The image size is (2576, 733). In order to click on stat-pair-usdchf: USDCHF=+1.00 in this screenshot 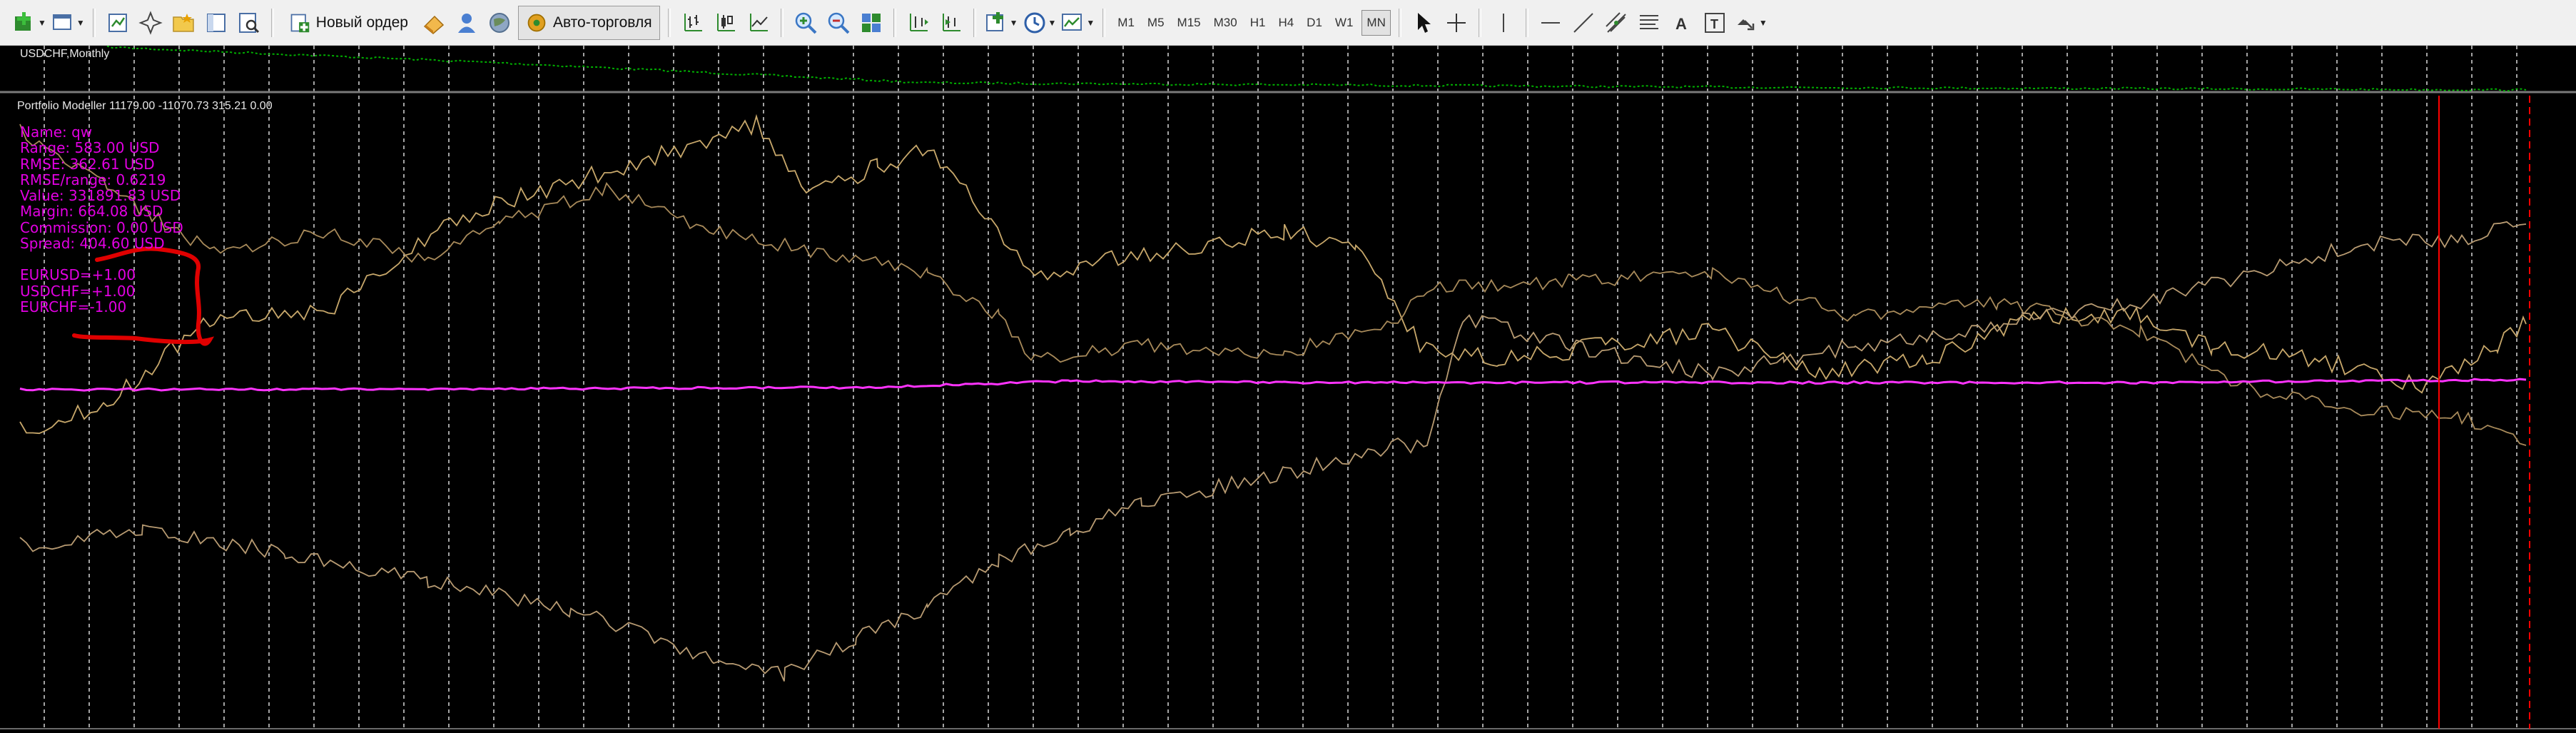, I will do `click(78, 291)`.